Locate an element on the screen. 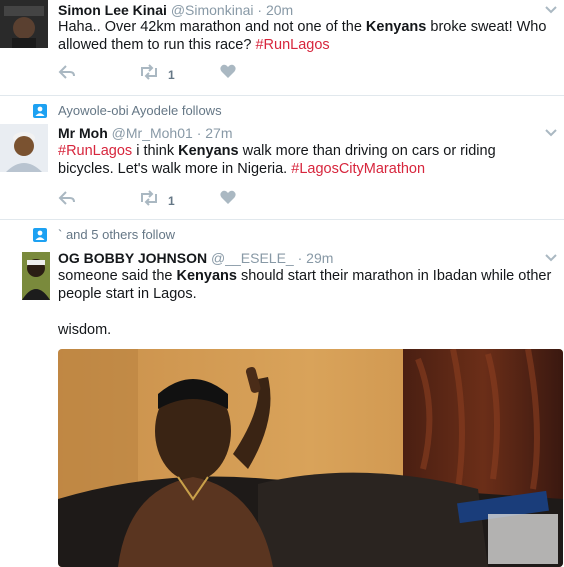 This screenshot has height=567, width=564. timestamp: 27m is located at coordinates (218, 133).